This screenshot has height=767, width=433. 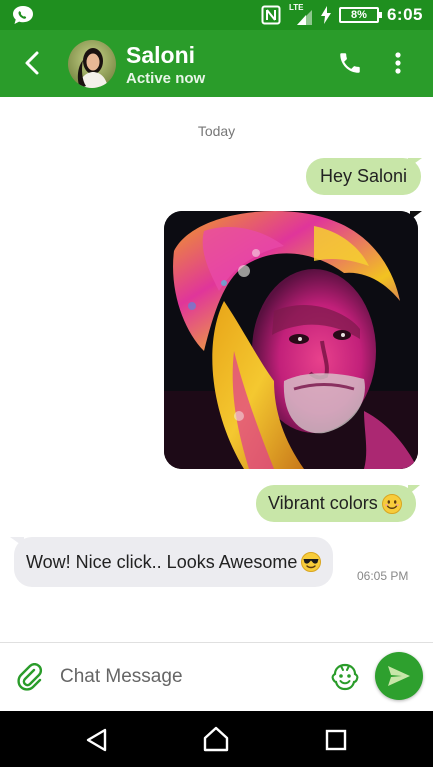 I want to click on outgoing-message: Vibrant colors, so click(x=336, y=503).